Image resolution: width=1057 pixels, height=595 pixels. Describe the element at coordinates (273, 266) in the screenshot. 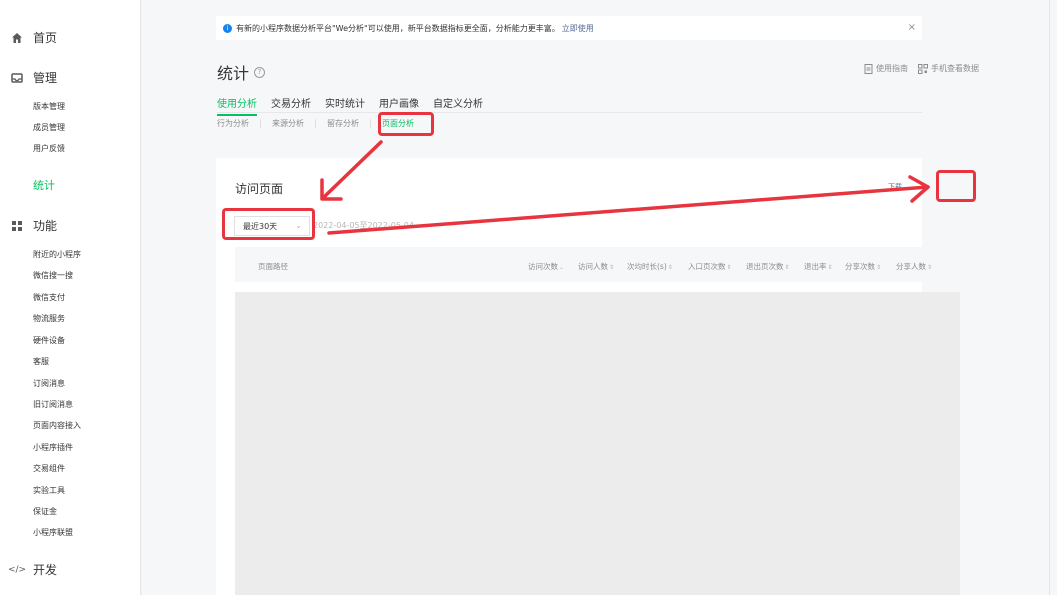

I see `col-path: 页面路径` at that location.